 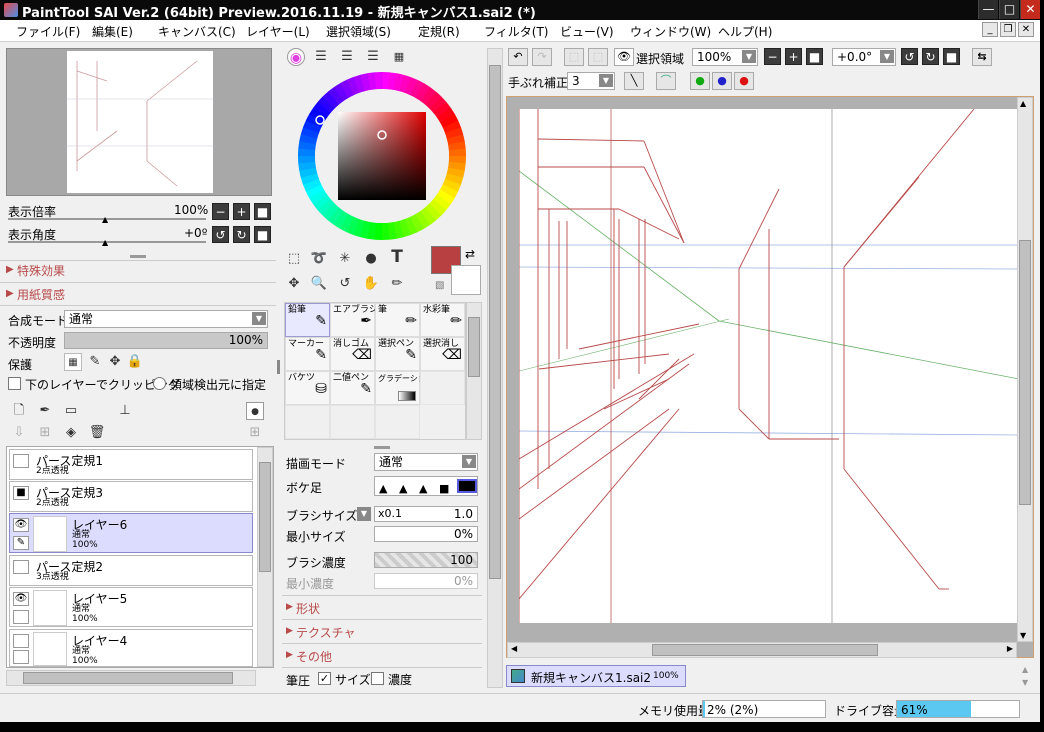 What do you see at coordinates (71, 411) in the screenshot?
I see `new-folder-icon: ▭` at bounding box center [71, 411].